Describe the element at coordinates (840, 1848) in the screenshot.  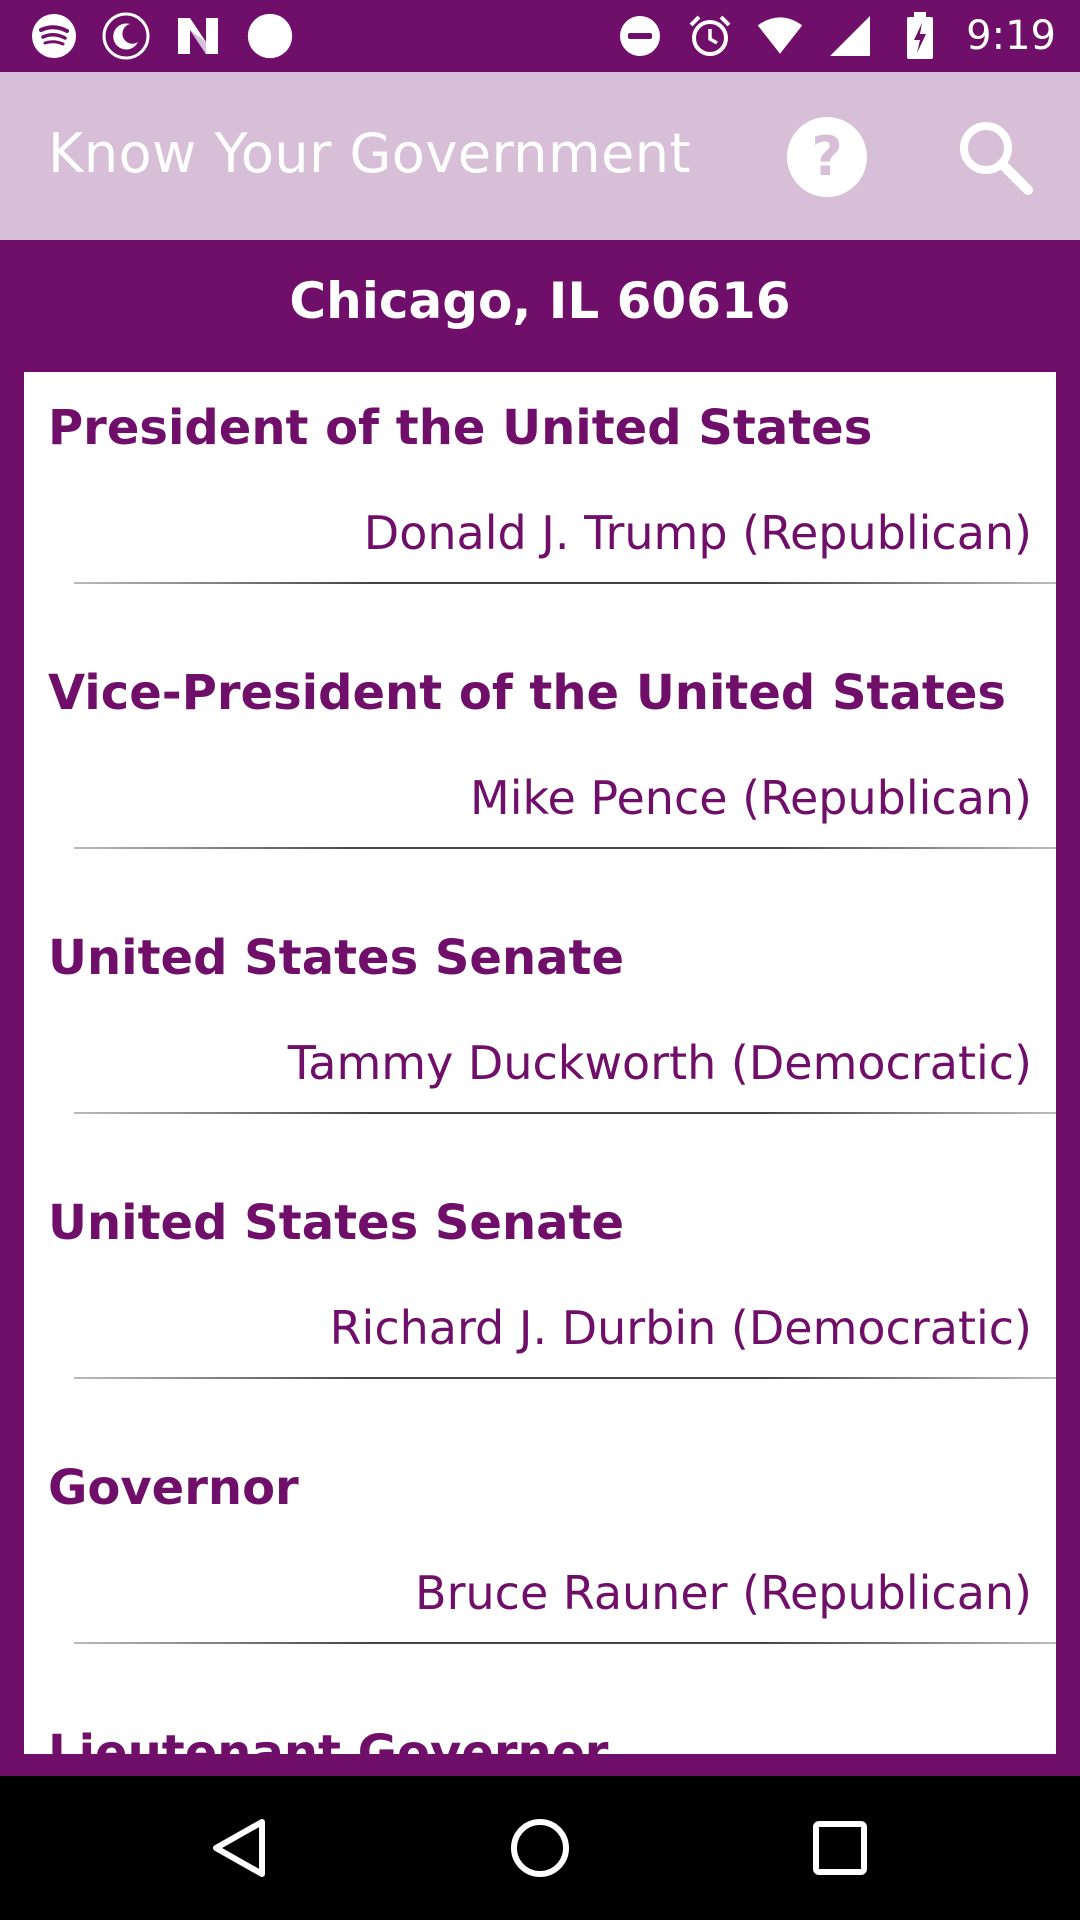
I see `recents-icon` at that location.